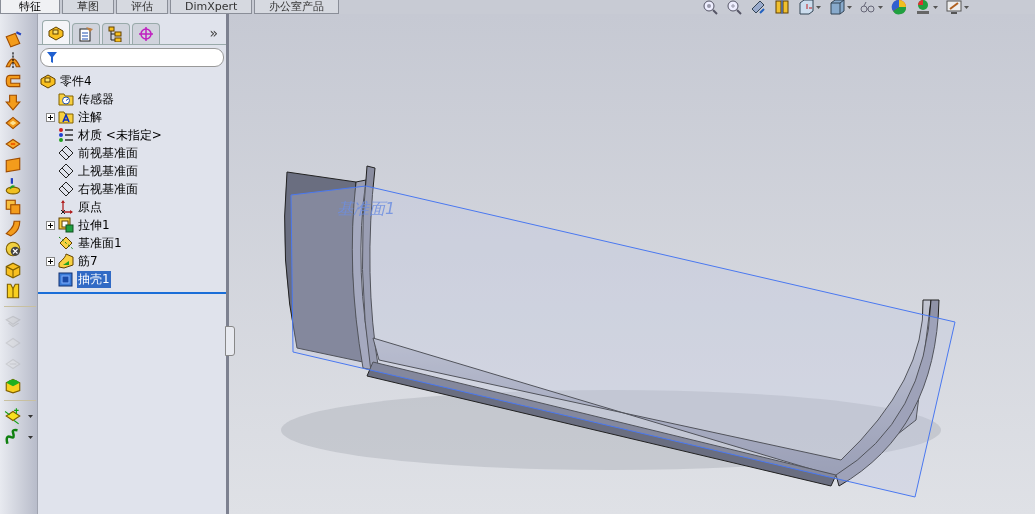 The image size is (1035, 514). Describe the element at coordinates (108, 189) in the screenshot. I see `tree-item: 右视基准面` at that location.